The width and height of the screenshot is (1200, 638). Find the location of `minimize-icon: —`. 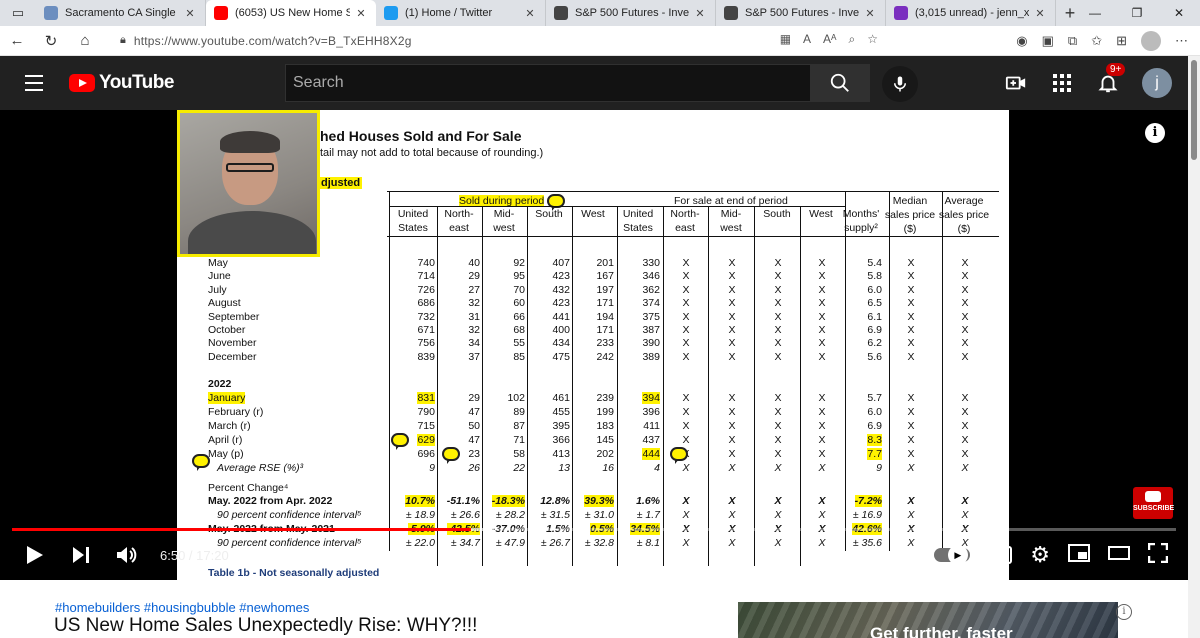

minimize-icon: — is located at coordinates (1095, 13).